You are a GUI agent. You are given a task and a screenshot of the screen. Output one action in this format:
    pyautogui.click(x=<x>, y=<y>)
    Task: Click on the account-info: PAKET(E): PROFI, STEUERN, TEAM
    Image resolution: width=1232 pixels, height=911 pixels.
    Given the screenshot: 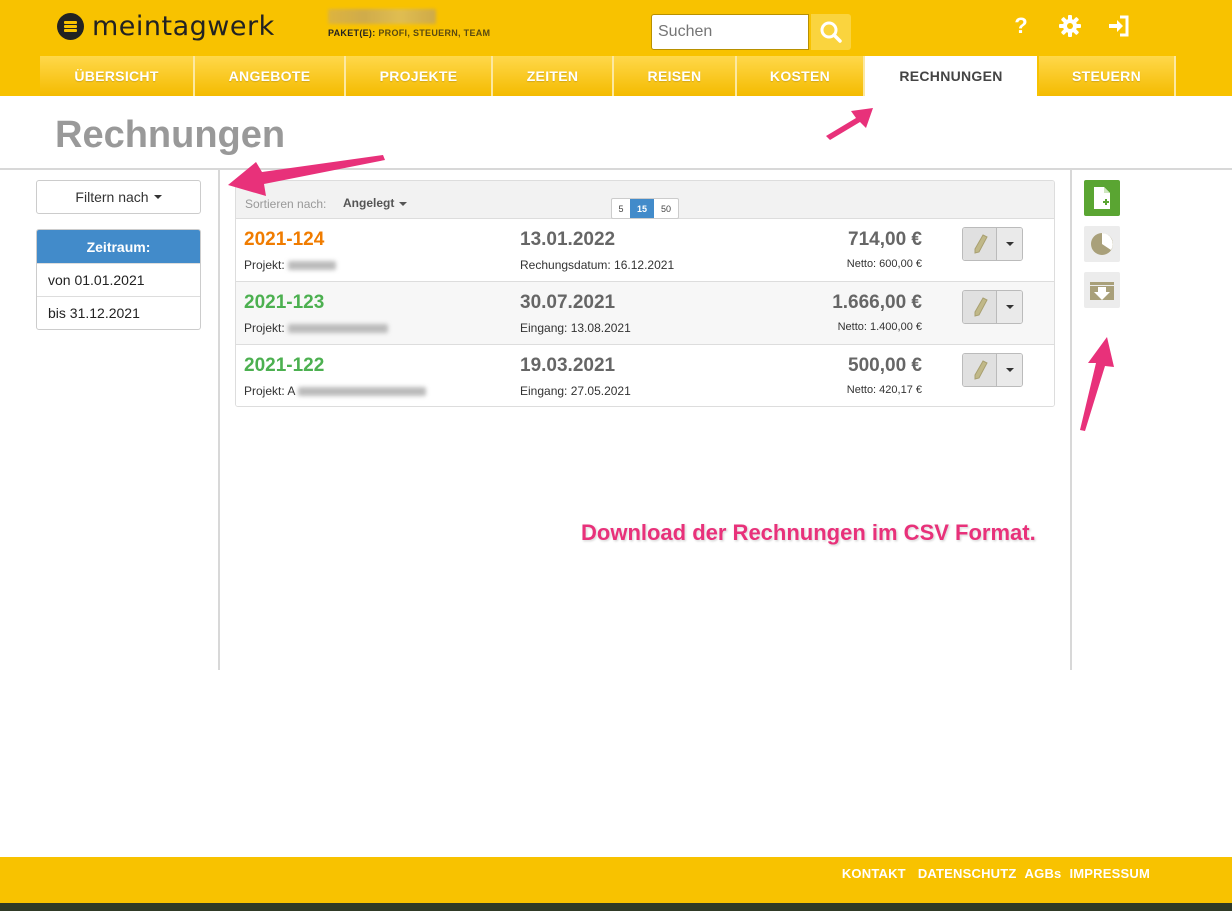 What is the action you would take?
    pyautogui.click(x=409, y=23)
    